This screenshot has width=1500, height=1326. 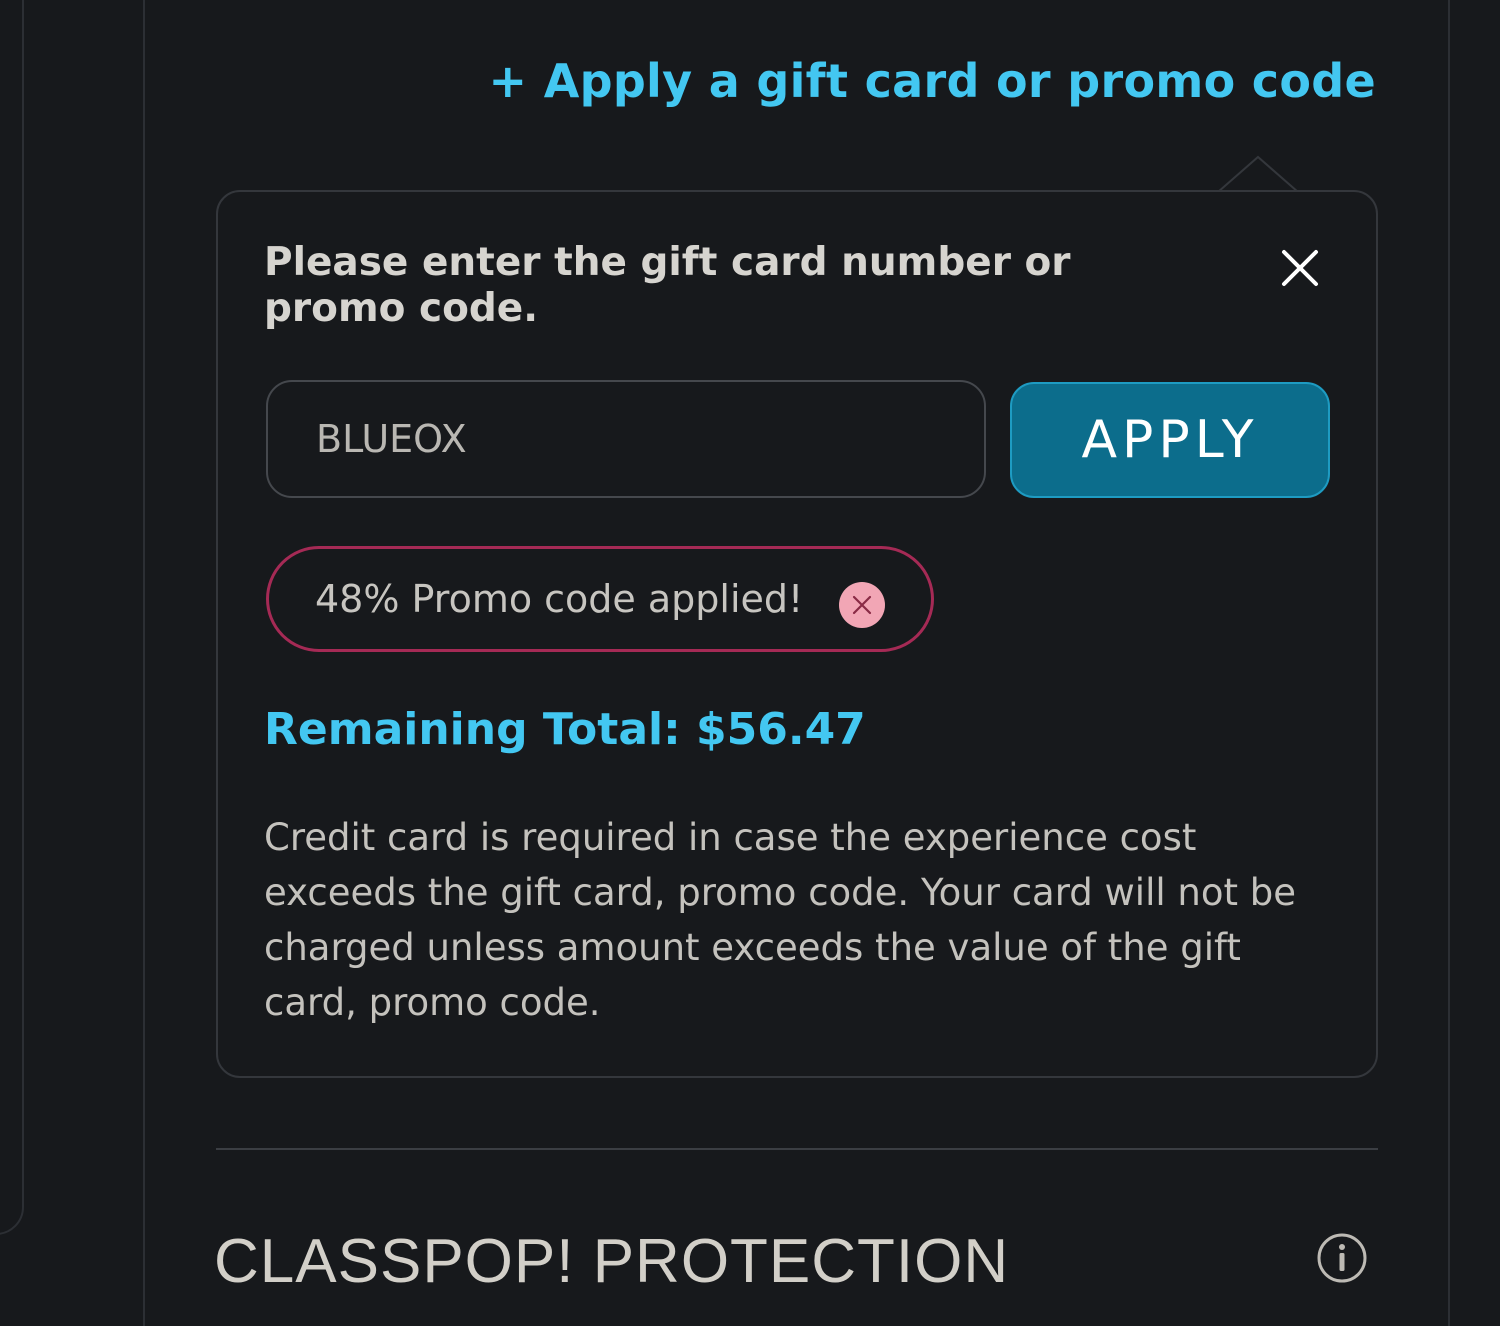 I want to click on remaining-total: Remaining Total: $56.47, so click(x=565, y=729).